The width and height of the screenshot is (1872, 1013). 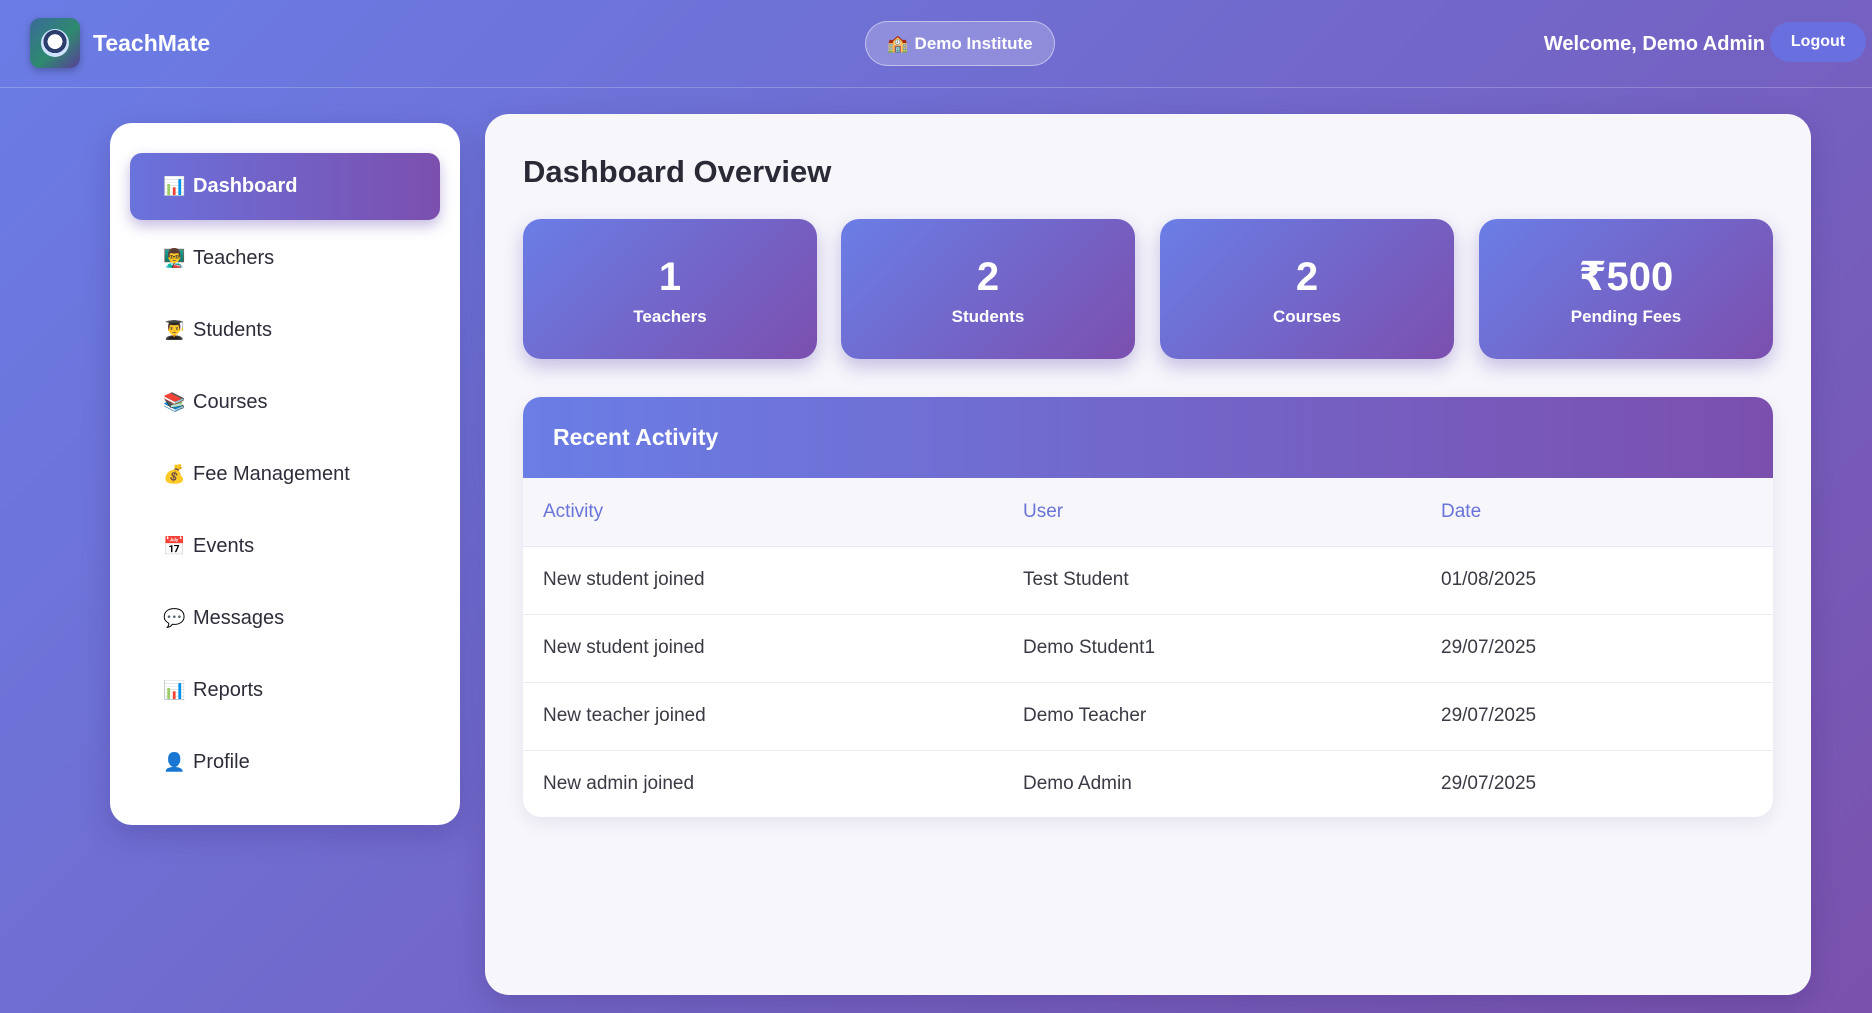 I want to click on stat-value: 1, so click(x=670, y=277).